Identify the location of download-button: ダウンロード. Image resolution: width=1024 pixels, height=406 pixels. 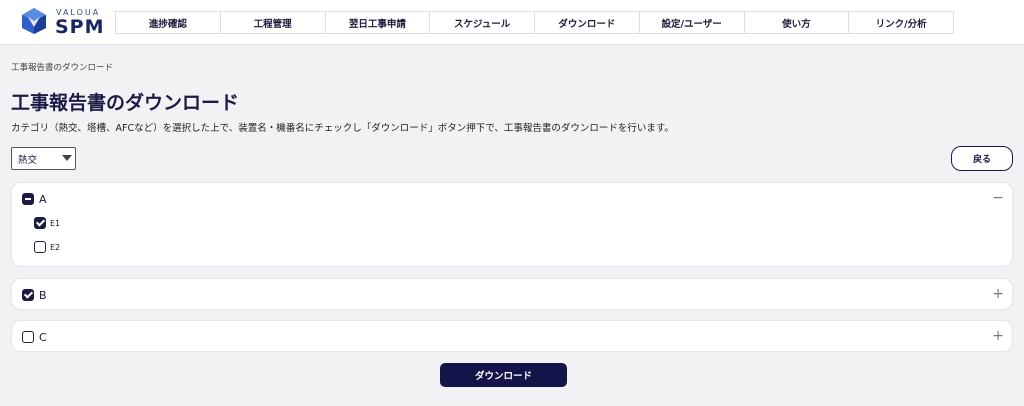
(503, 375).